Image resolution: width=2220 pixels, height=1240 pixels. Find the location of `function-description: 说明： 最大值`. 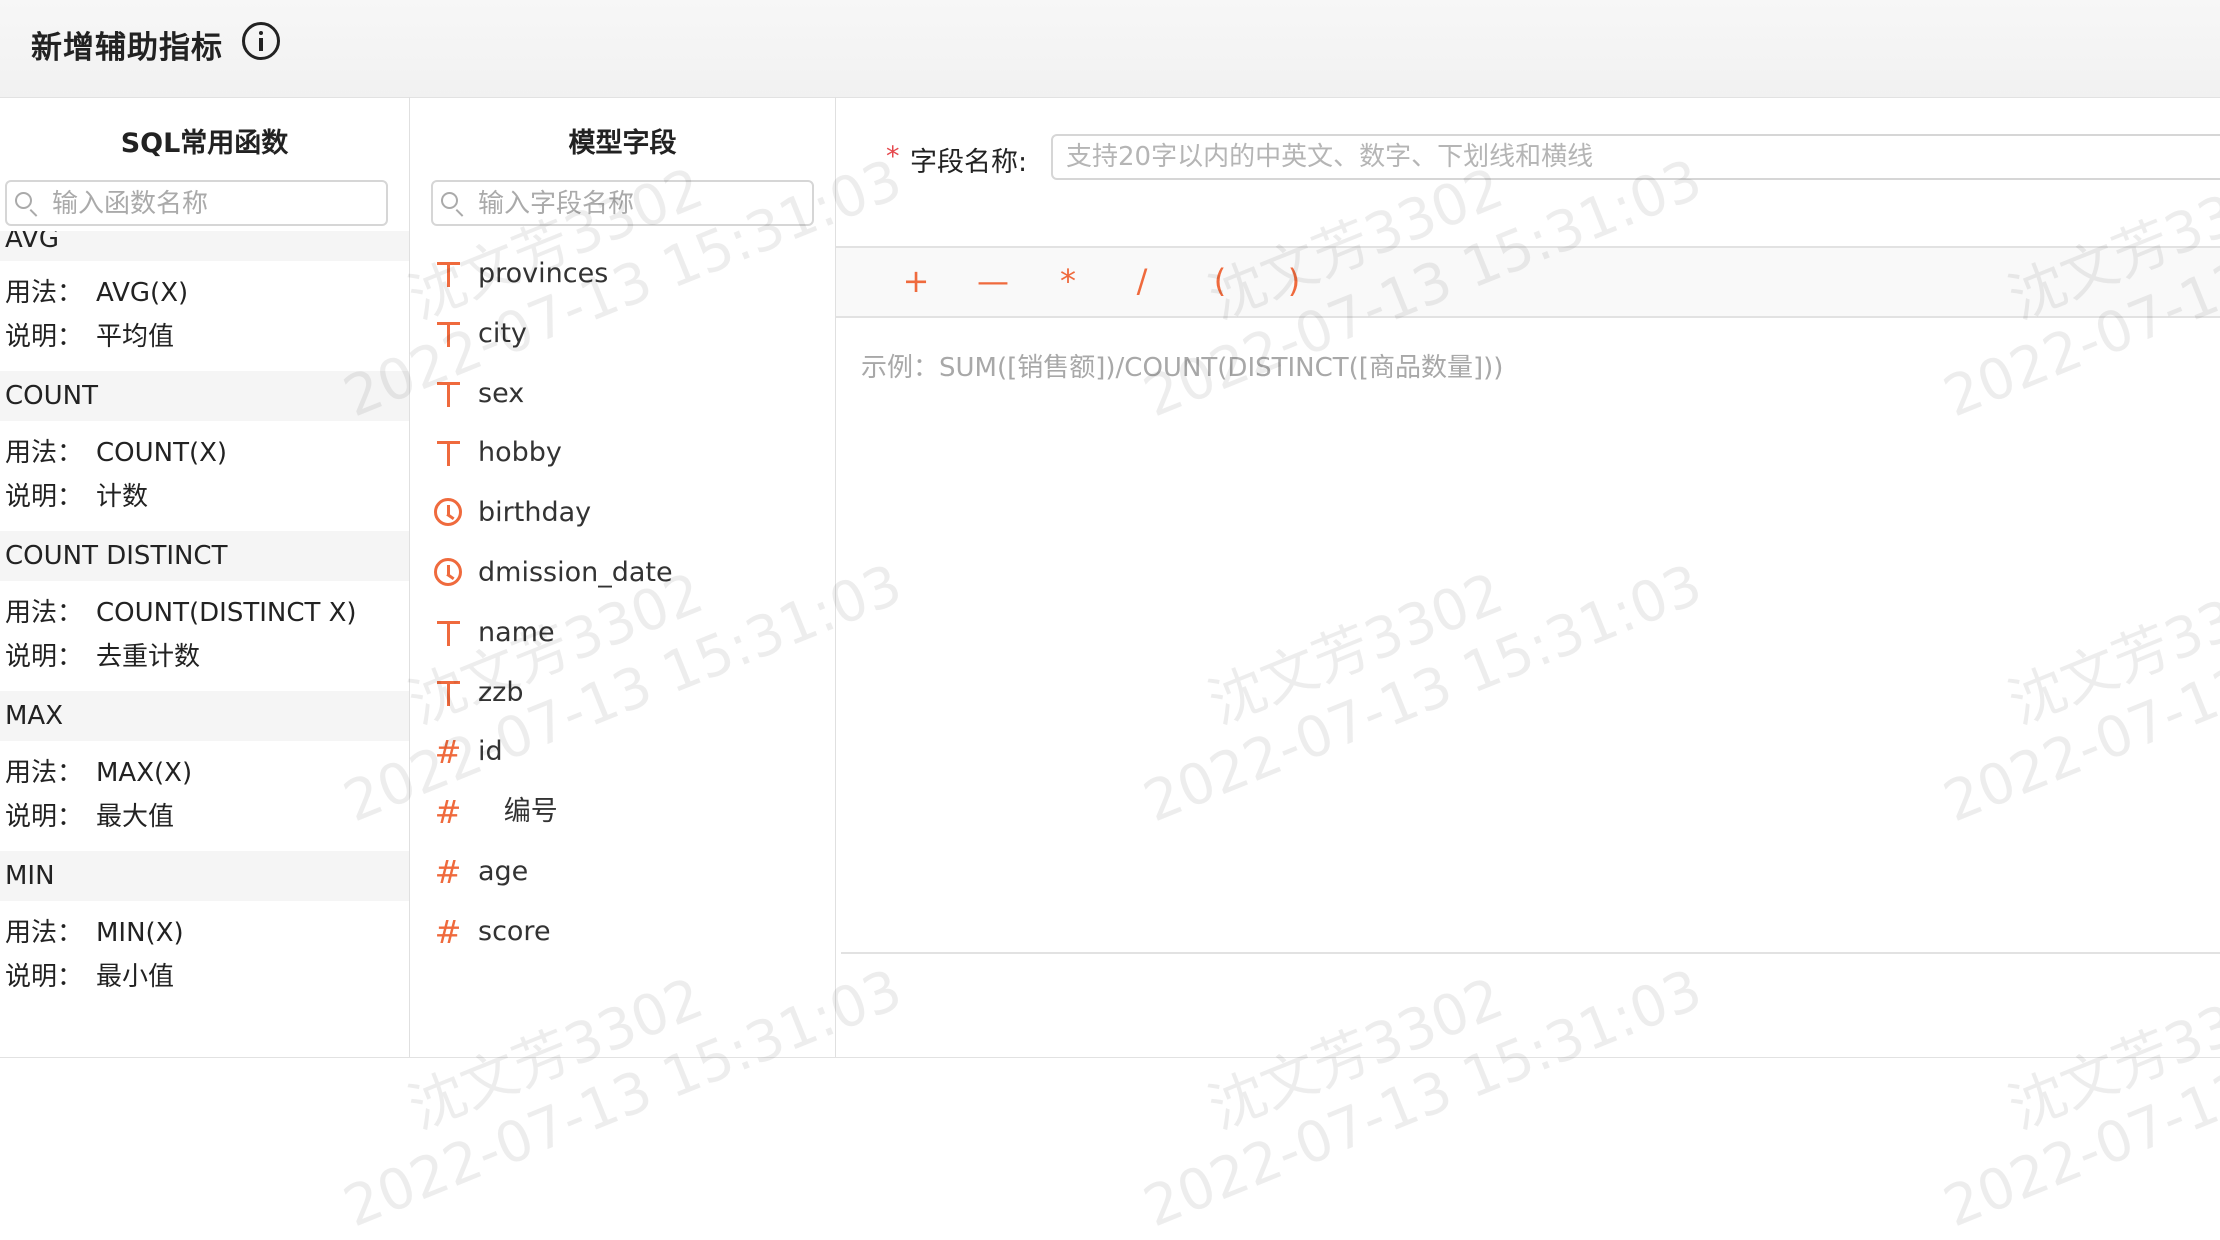

function-description: 说明： 最大值 is located at coordinates (204, 817).